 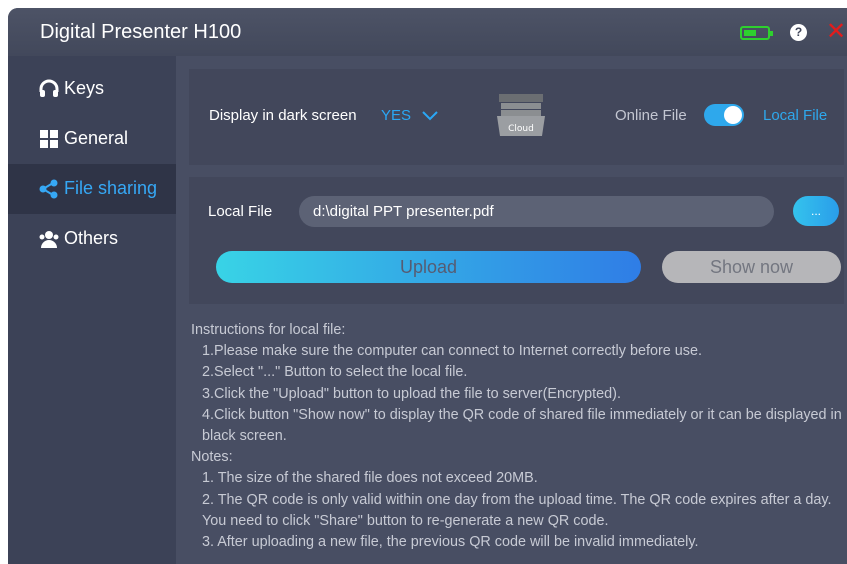 I want to click on dark-screen-value: YES, so click(x=396, y=115).